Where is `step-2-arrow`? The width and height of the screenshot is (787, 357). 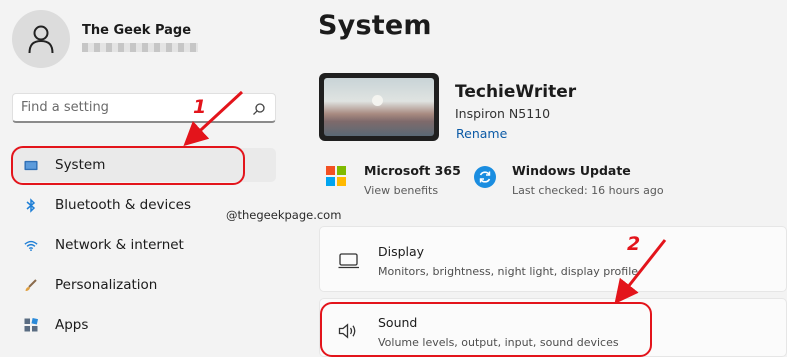 step-2-arrow is located at coordinates (640, 272).